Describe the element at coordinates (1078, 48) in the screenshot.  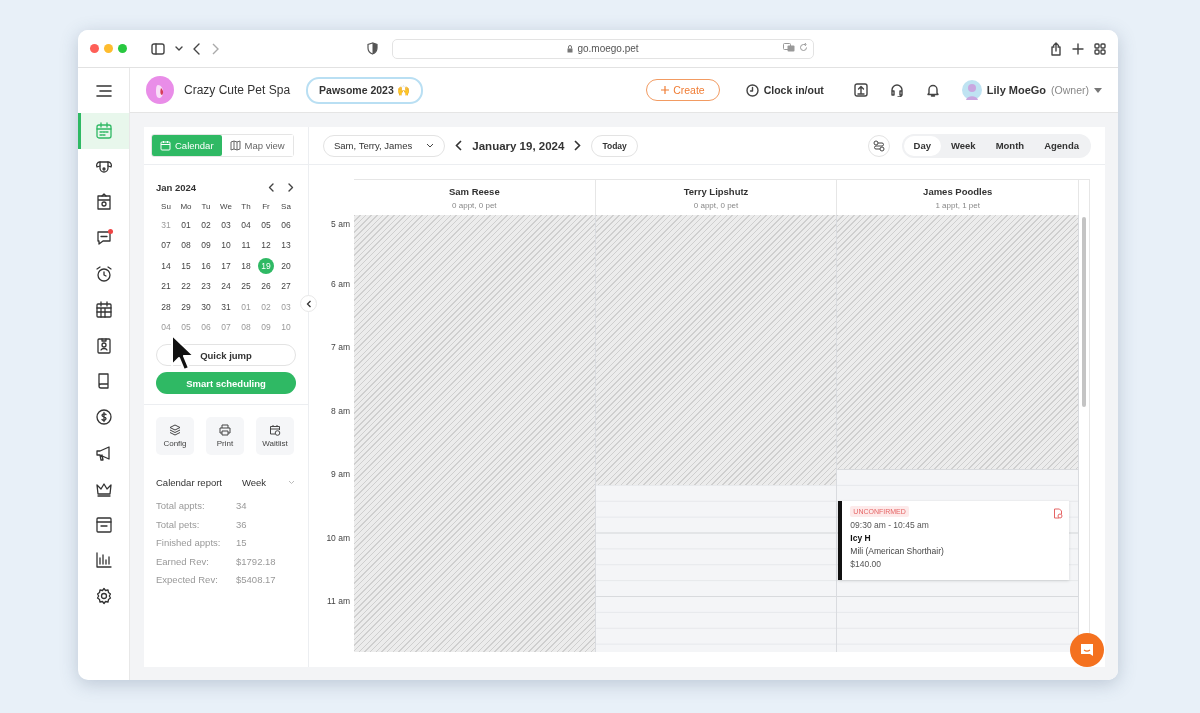
I see `new-tab-icon` at that location.